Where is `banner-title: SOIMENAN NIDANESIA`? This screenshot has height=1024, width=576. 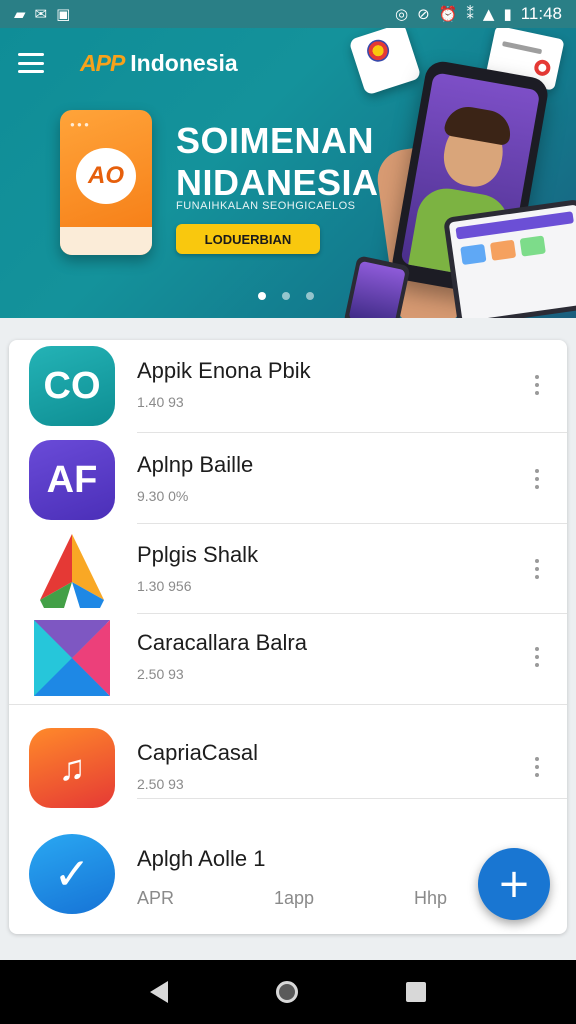 banner-title: SOIMENAN NIDANESIA is located at coordinates (277, 162).